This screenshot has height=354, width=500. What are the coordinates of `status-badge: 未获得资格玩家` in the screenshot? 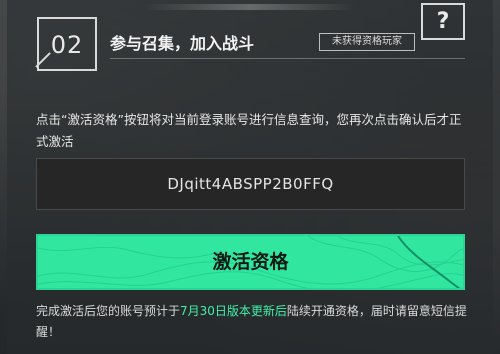 It's located at (367, 42).